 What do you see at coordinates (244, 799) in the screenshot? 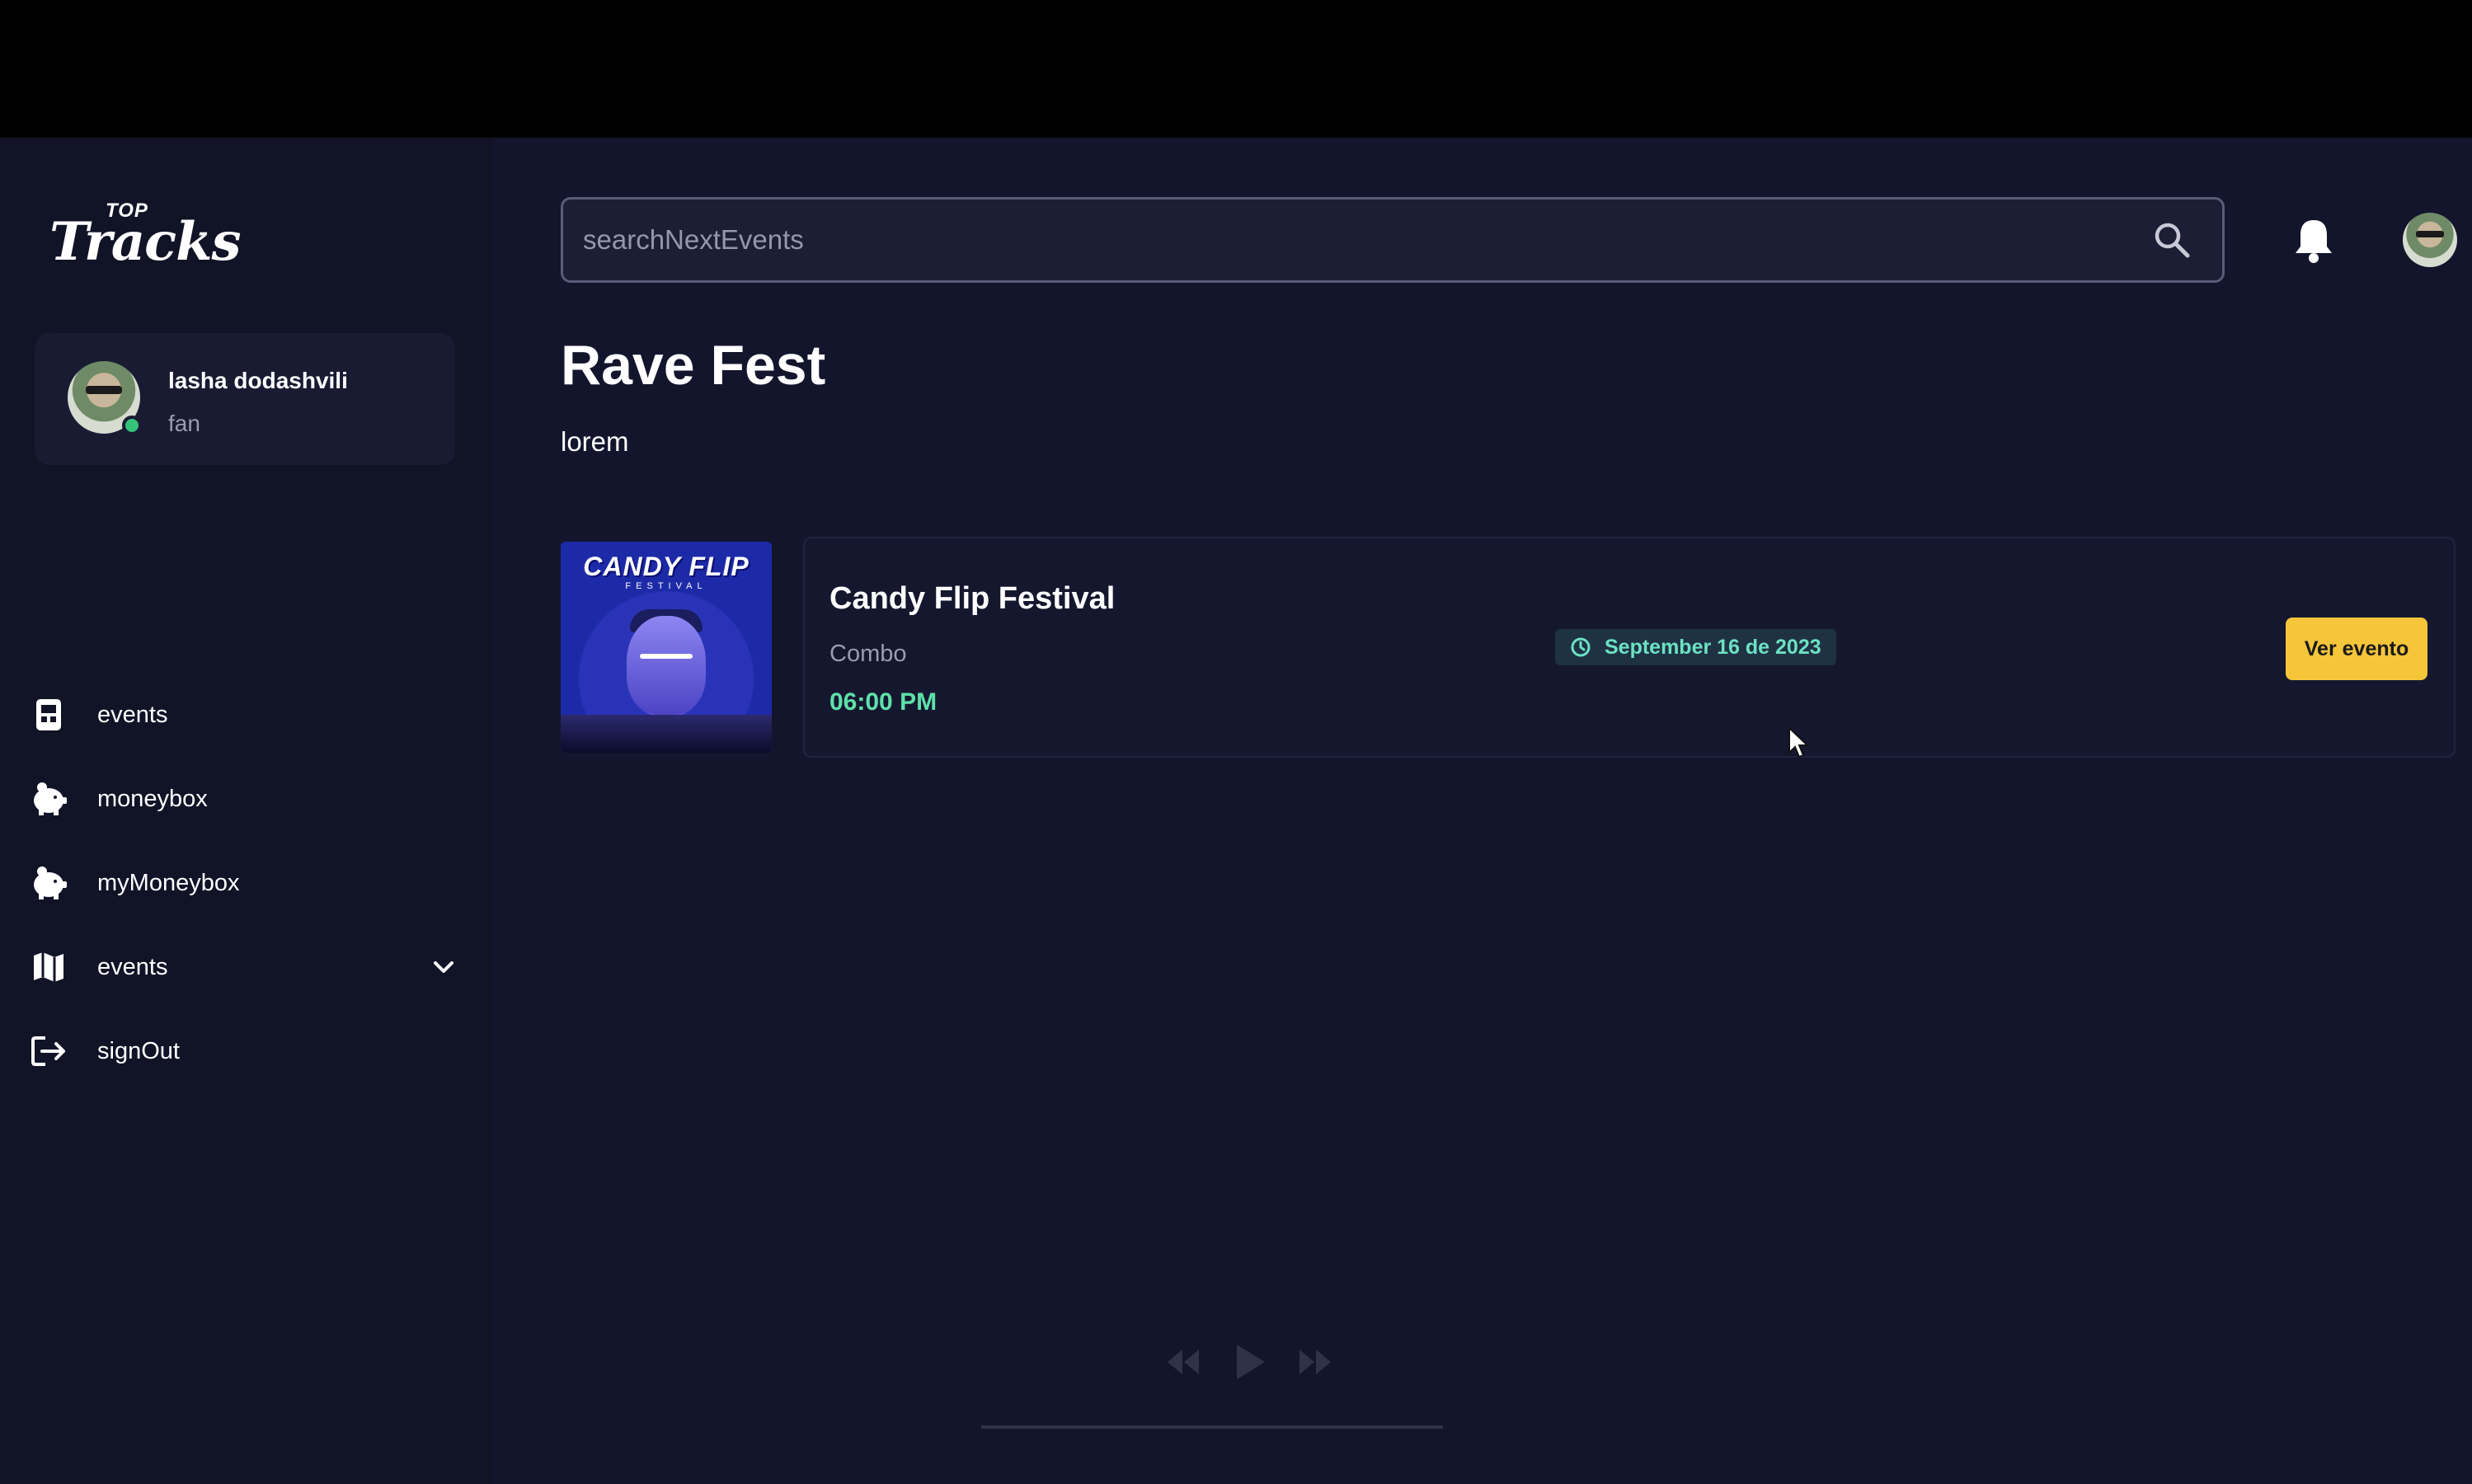
I see `sidebar-item-moneybox: moneybox` at bounding box center [244, 799].